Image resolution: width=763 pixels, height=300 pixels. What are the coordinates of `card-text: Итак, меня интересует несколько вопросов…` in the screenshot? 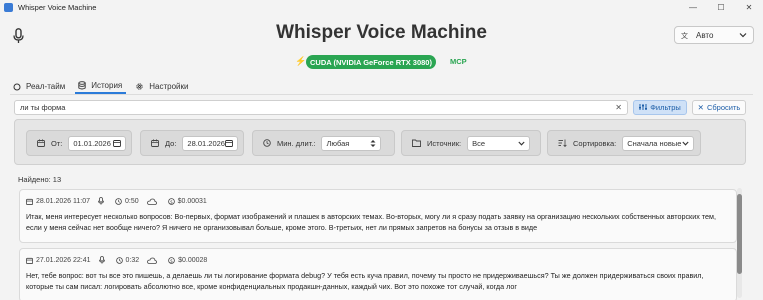 It's located at (371, 222).